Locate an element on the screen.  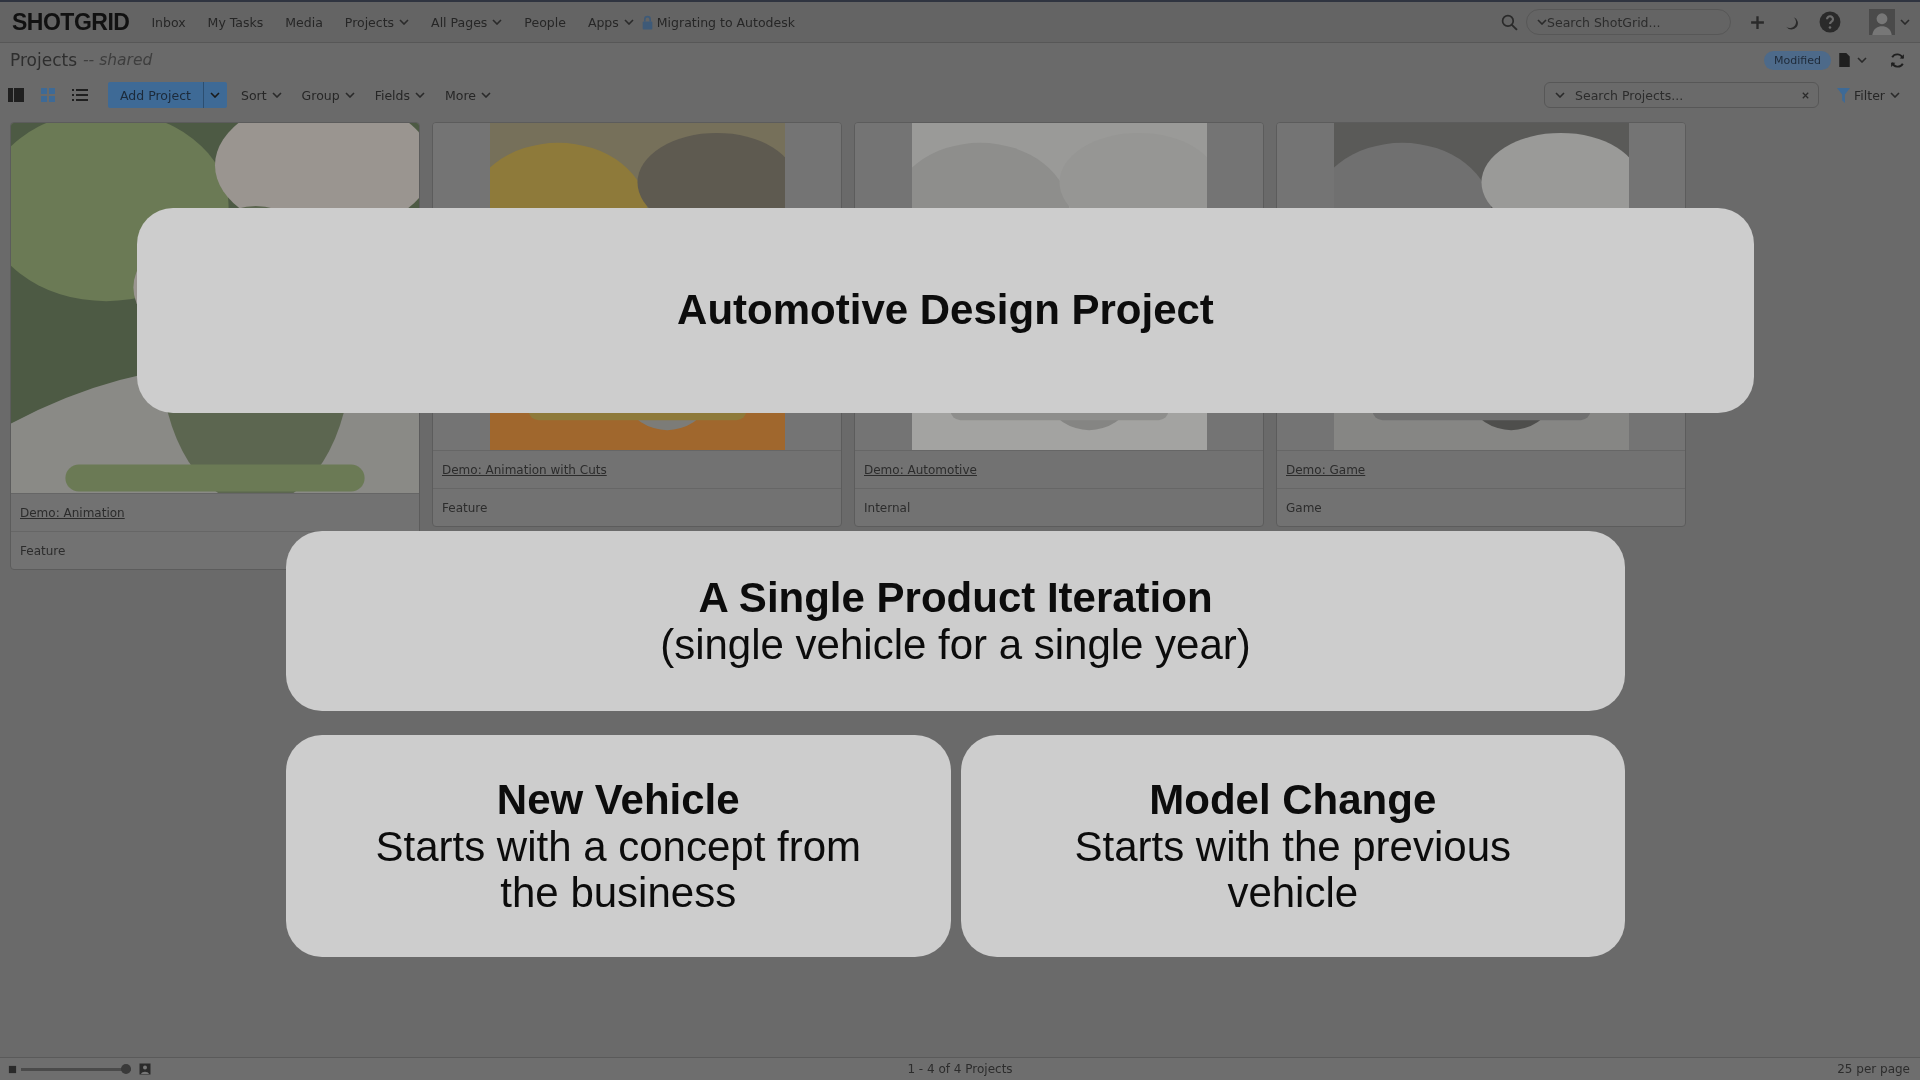
panel-text: (single vehicle for a single year) is located at coordinates (955, 645).